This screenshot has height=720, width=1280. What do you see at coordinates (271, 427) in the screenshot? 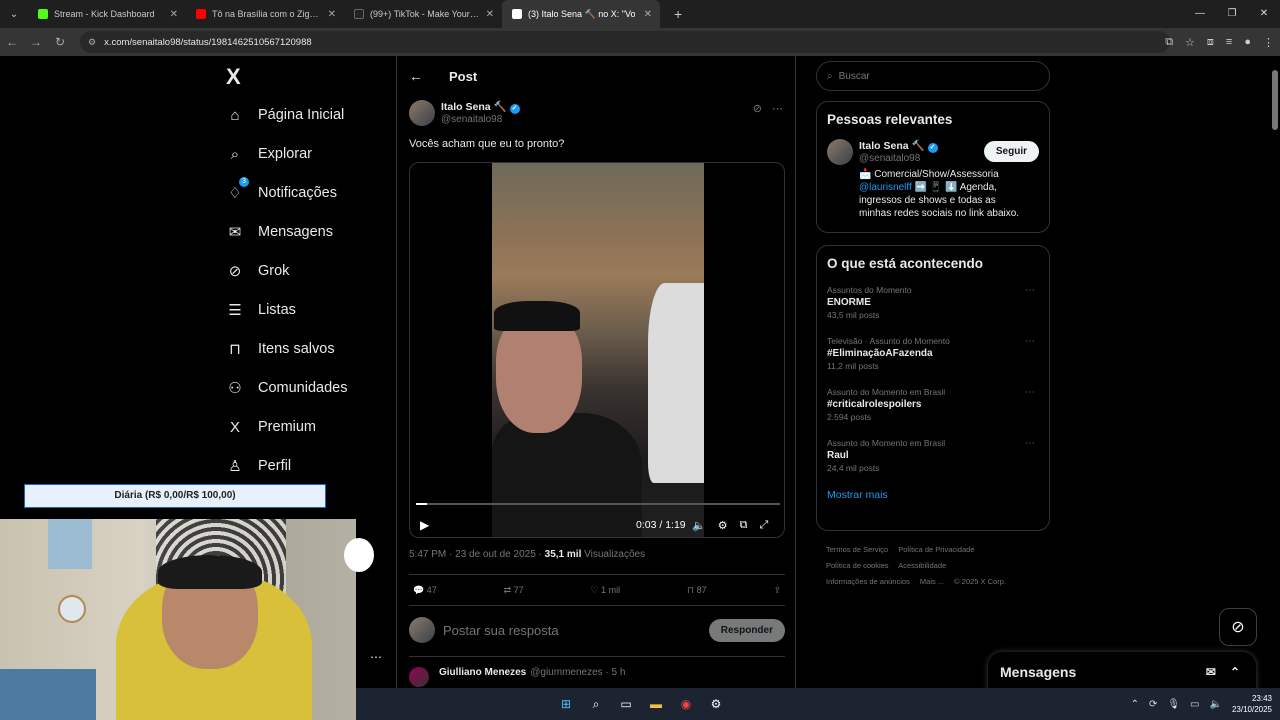
I see `sidebar-item-premium: X Premium` at bounding box center [271, 427].